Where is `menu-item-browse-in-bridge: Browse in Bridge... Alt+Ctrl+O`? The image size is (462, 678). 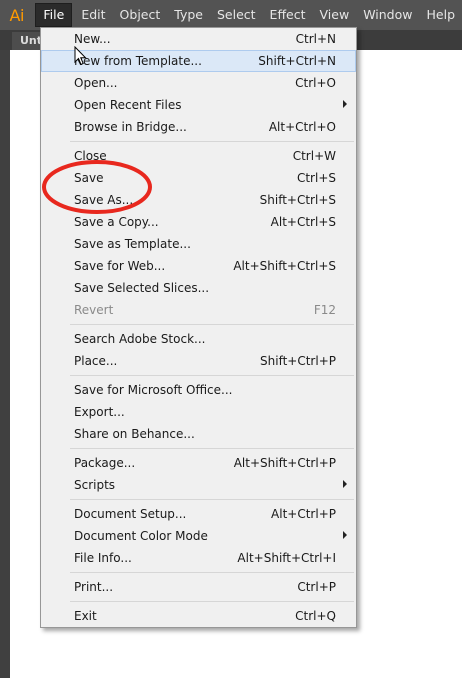 menu-item-browse-in-bridge: Browse in Bridge... Alt+Ctrl+O is located at coordinates (198, 127).